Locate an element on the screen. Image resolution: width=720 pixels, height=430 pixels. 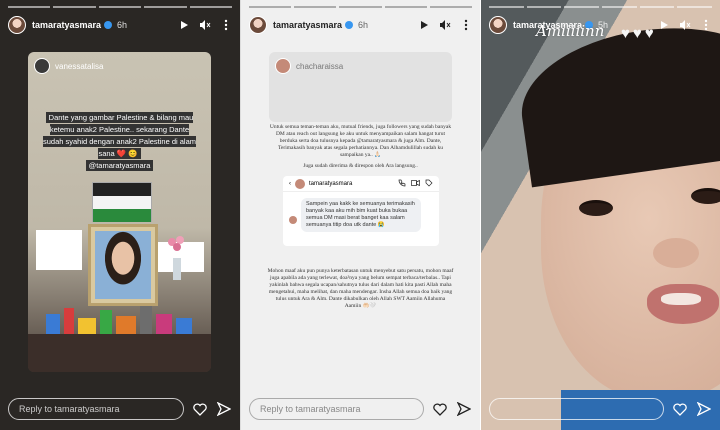
nose-shape is located at coordinates (676, 253).